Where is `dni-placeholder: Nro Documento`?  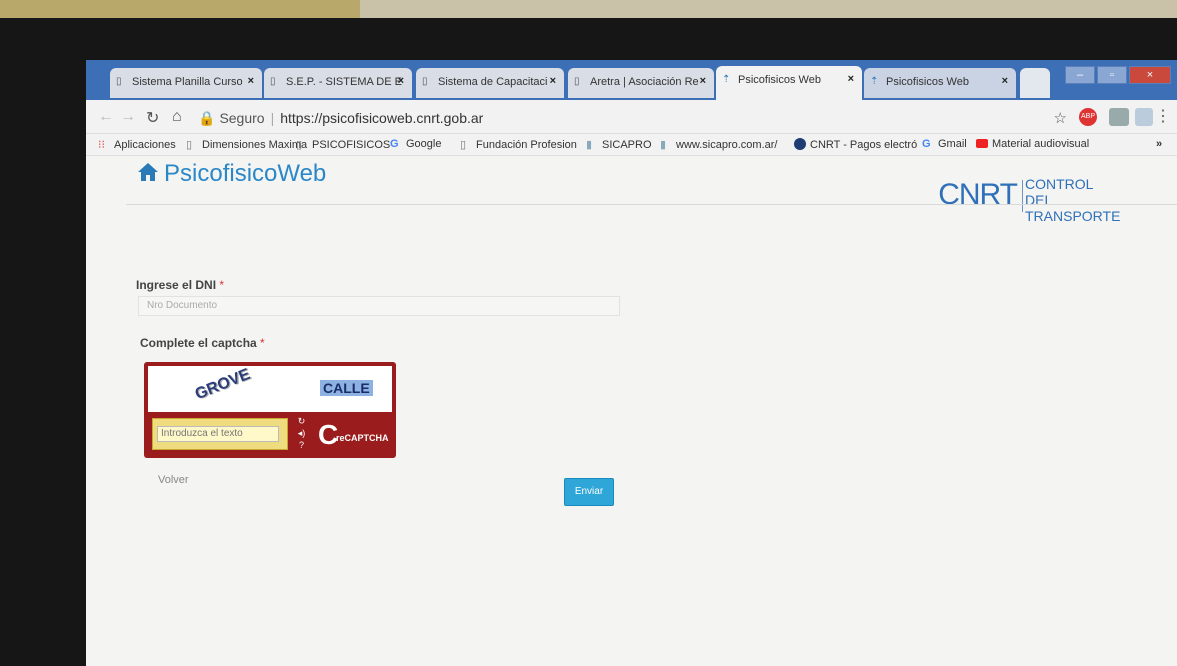 dni-placeholder: Nro Documento is located at coordinates (182, 305).